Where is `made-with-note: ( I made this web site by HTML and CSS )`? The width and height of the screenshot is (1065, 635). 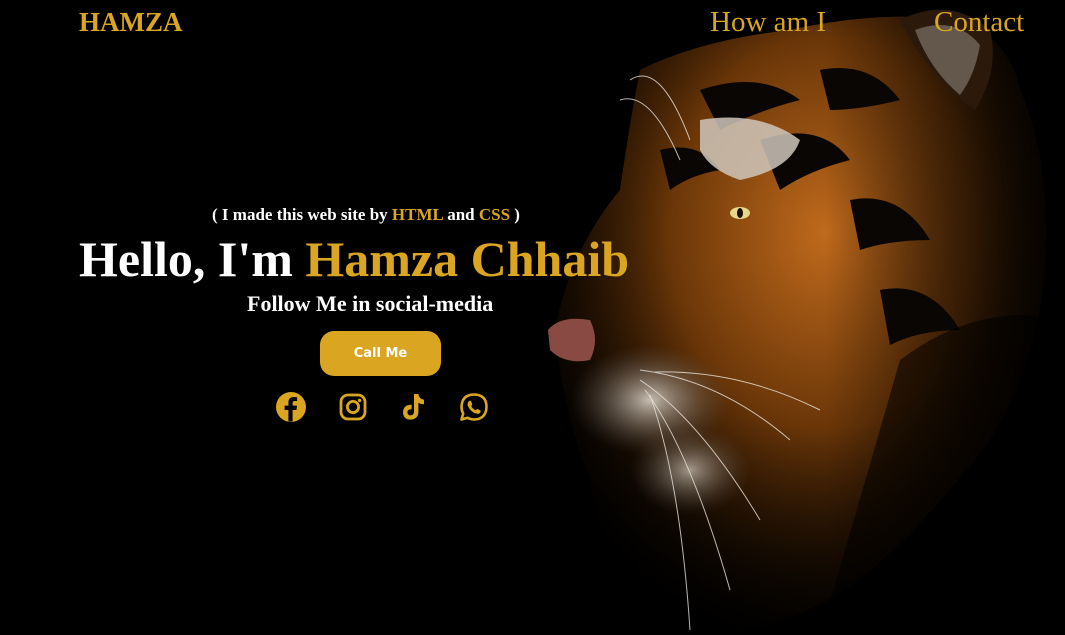
made-with-note: ( I made this web site by HTML and CSS ) is located at coordinates (366, 215).